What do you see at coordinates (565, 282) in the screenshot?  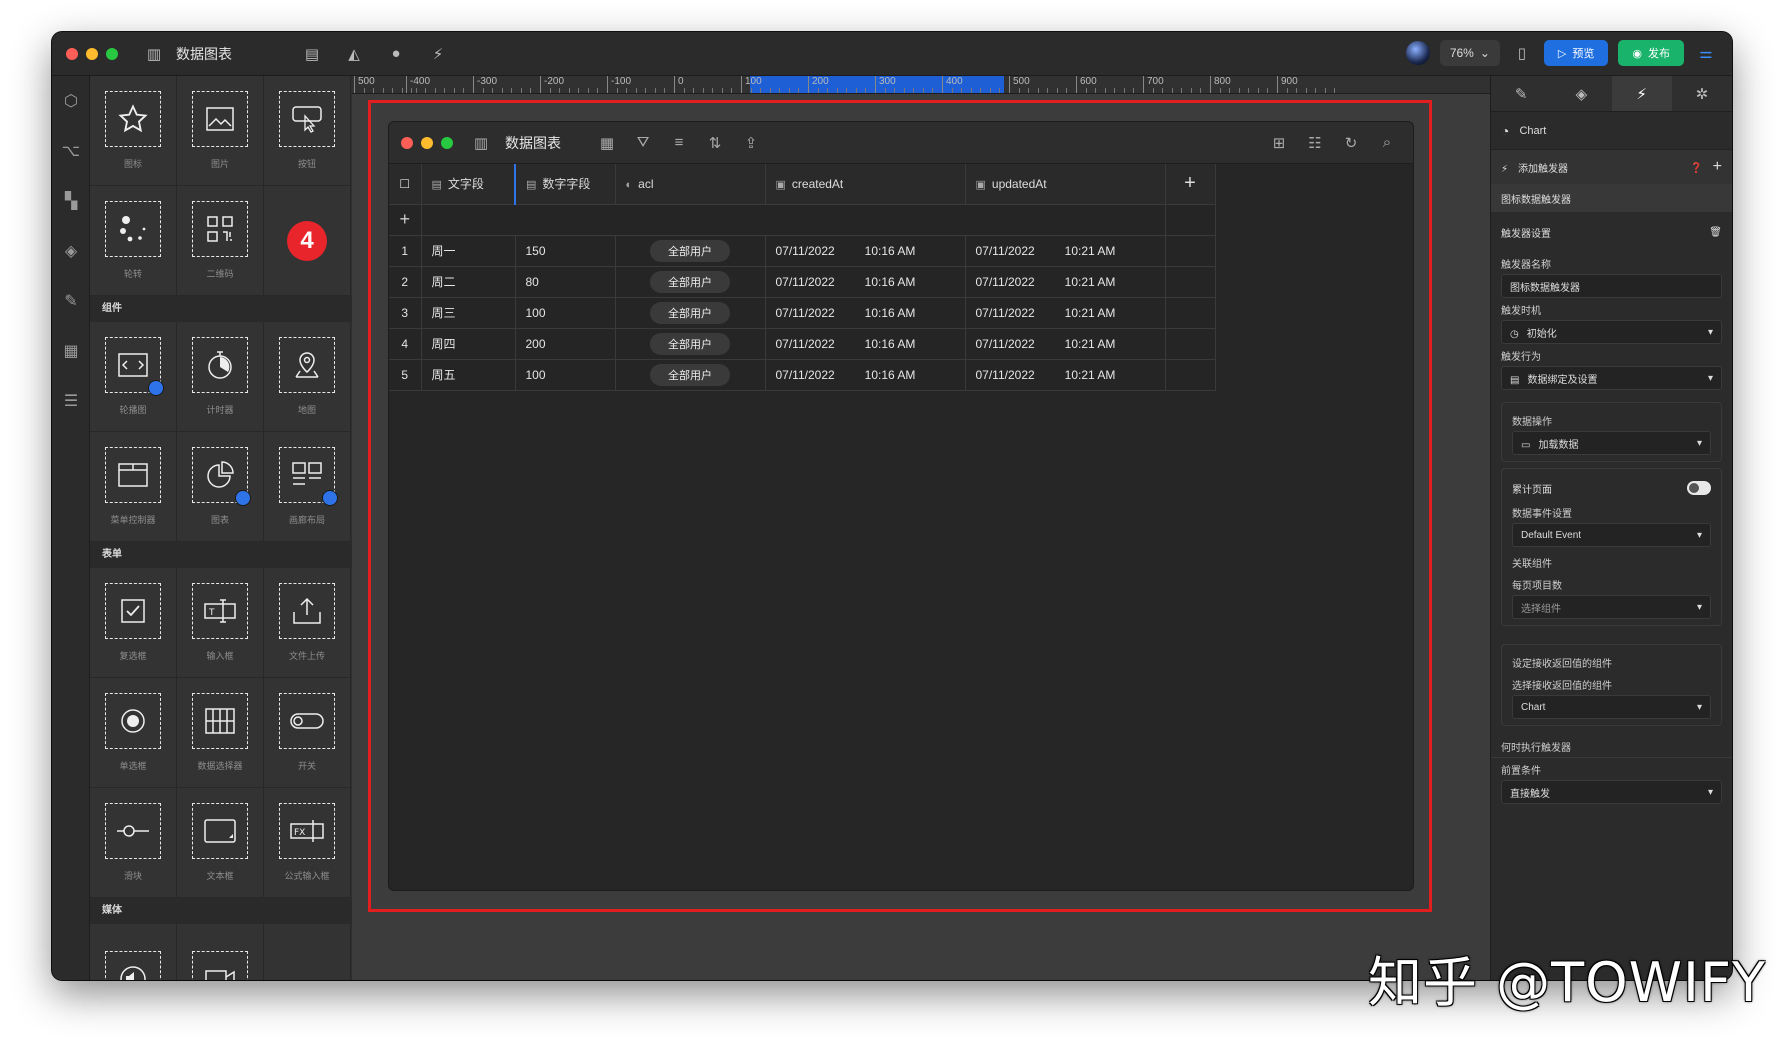 I see `number-cell: 80` at bounding box center [565, 282].